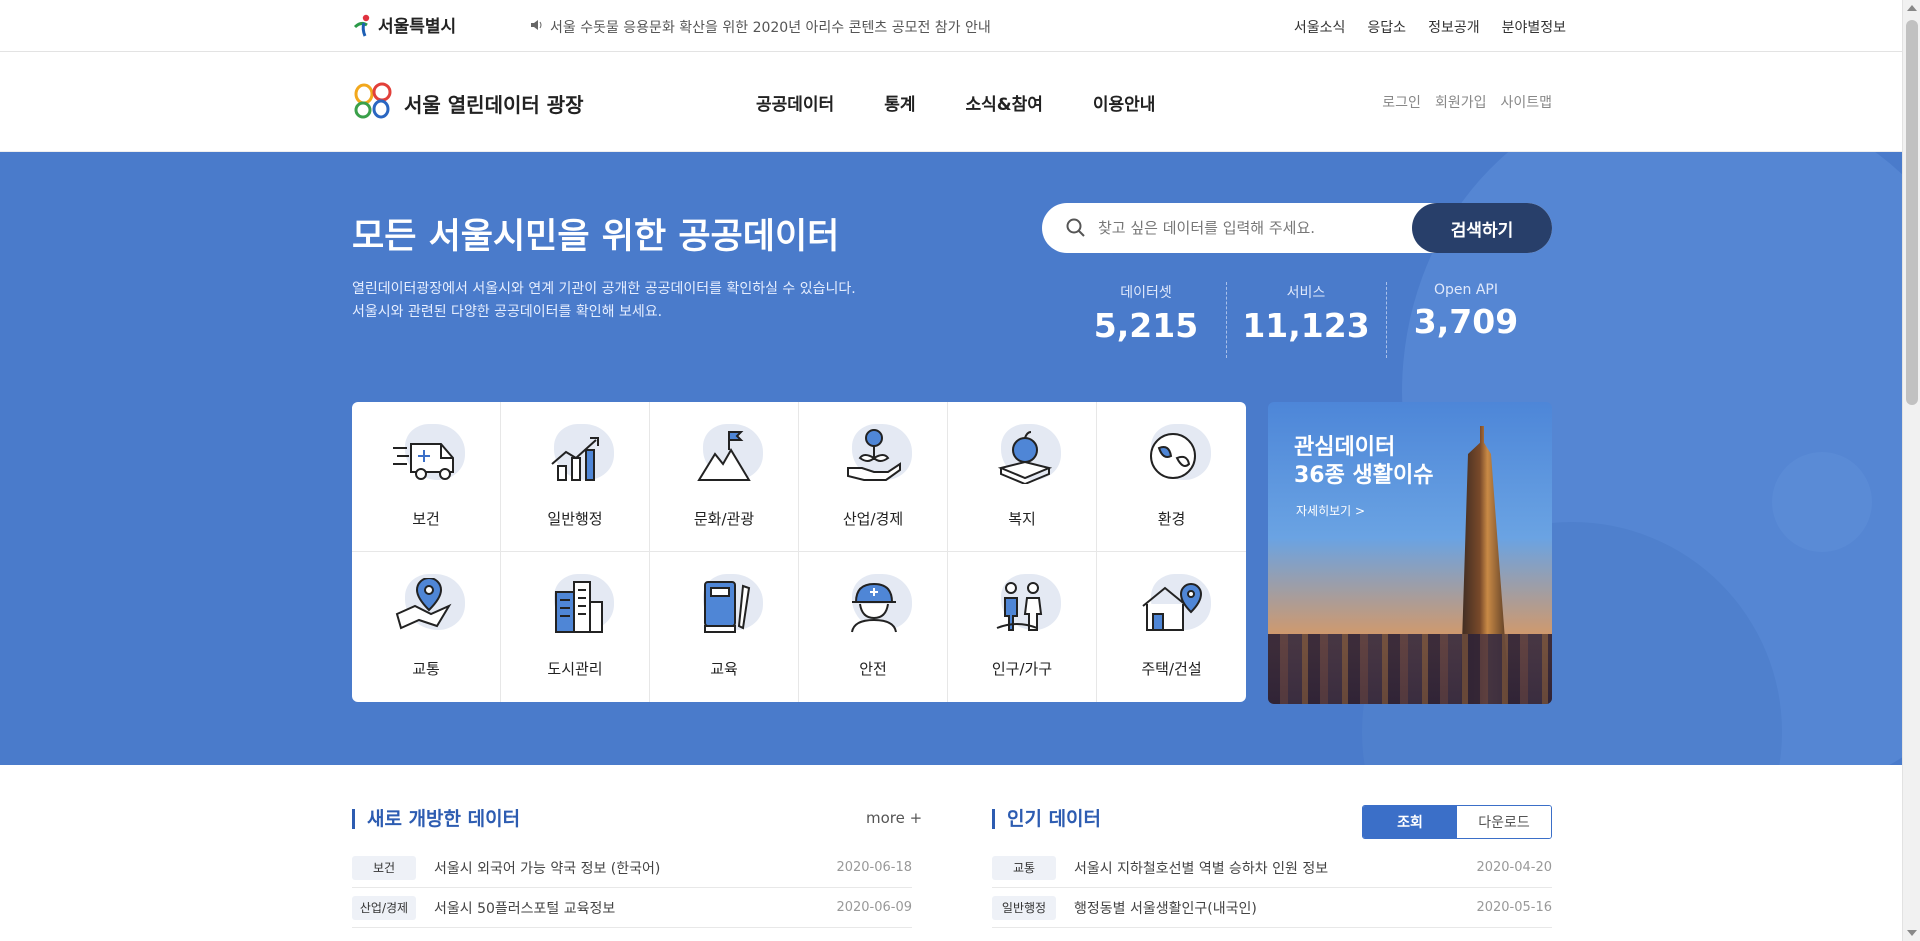 Image resolution: width=1920 pixels, height=941 pixels. I want to click on category-label: 산업/경제, so click(873, 519).